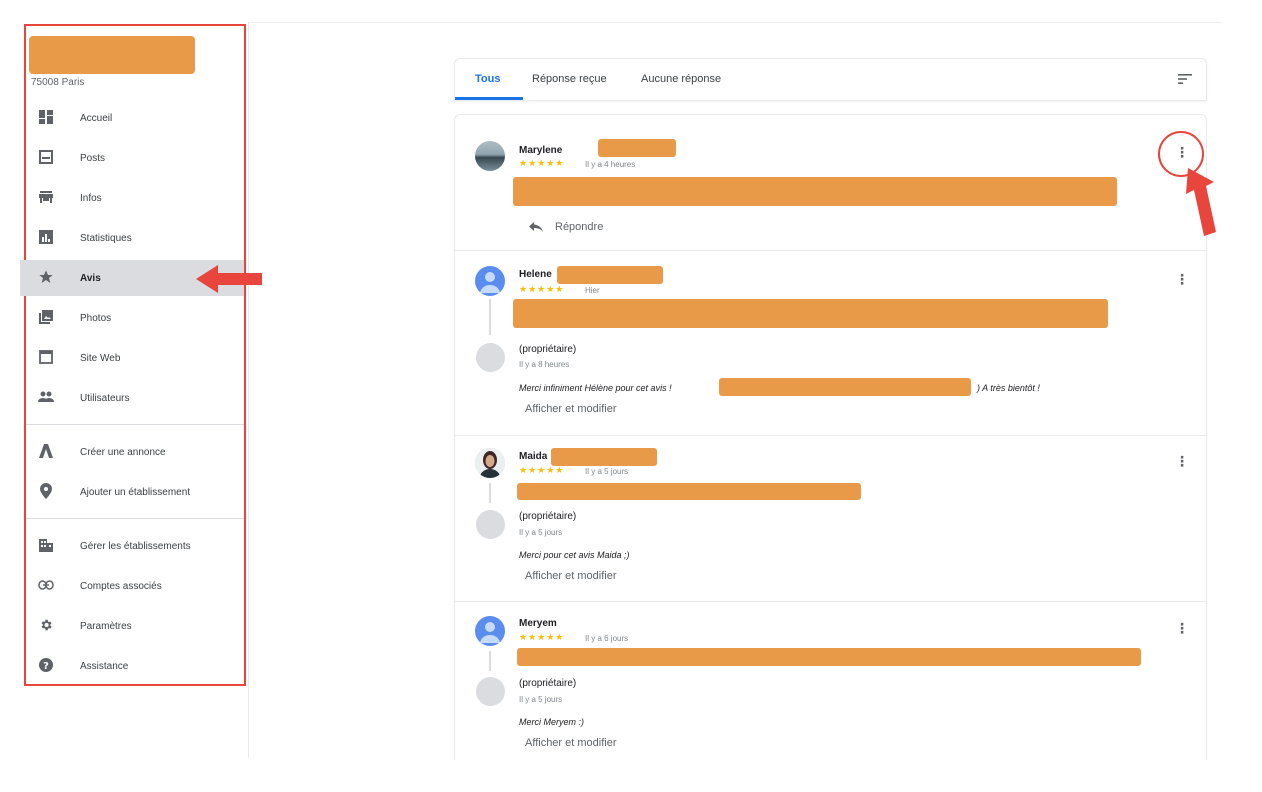 The image size is (1262, 792). I want to click on help-icon: ?, so click(46, 665).